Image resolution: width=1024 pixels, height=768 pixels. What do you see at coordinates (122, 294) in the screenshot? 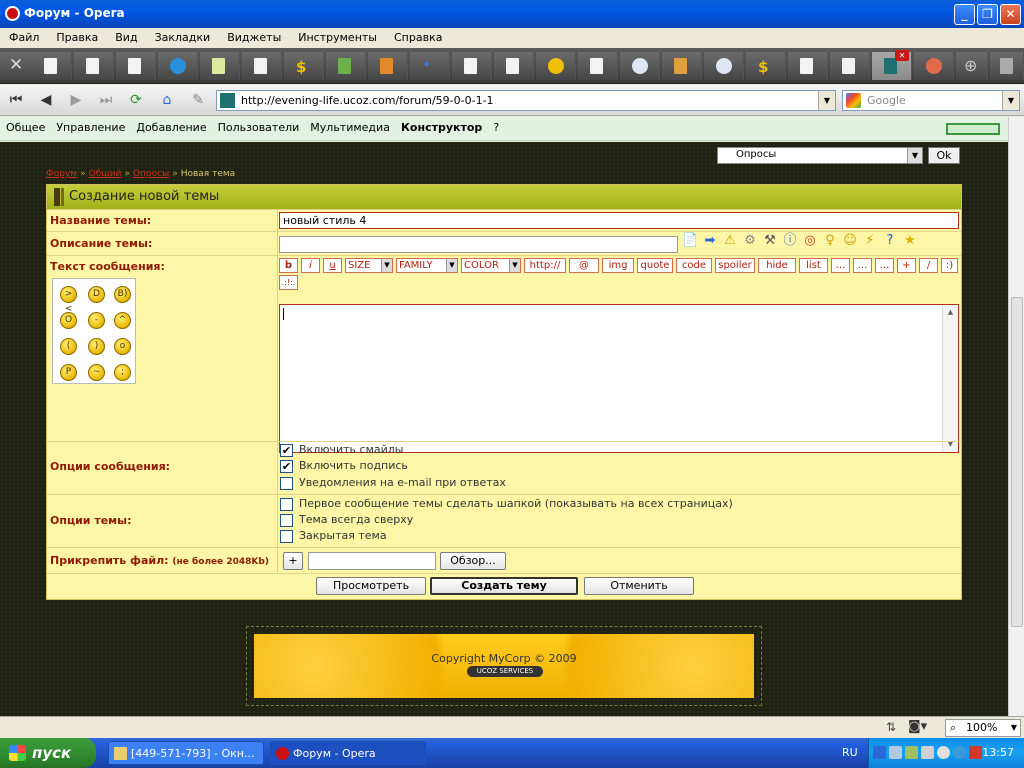
I see `cool-smiley-icon: B)` at bounding box center [122, 294].